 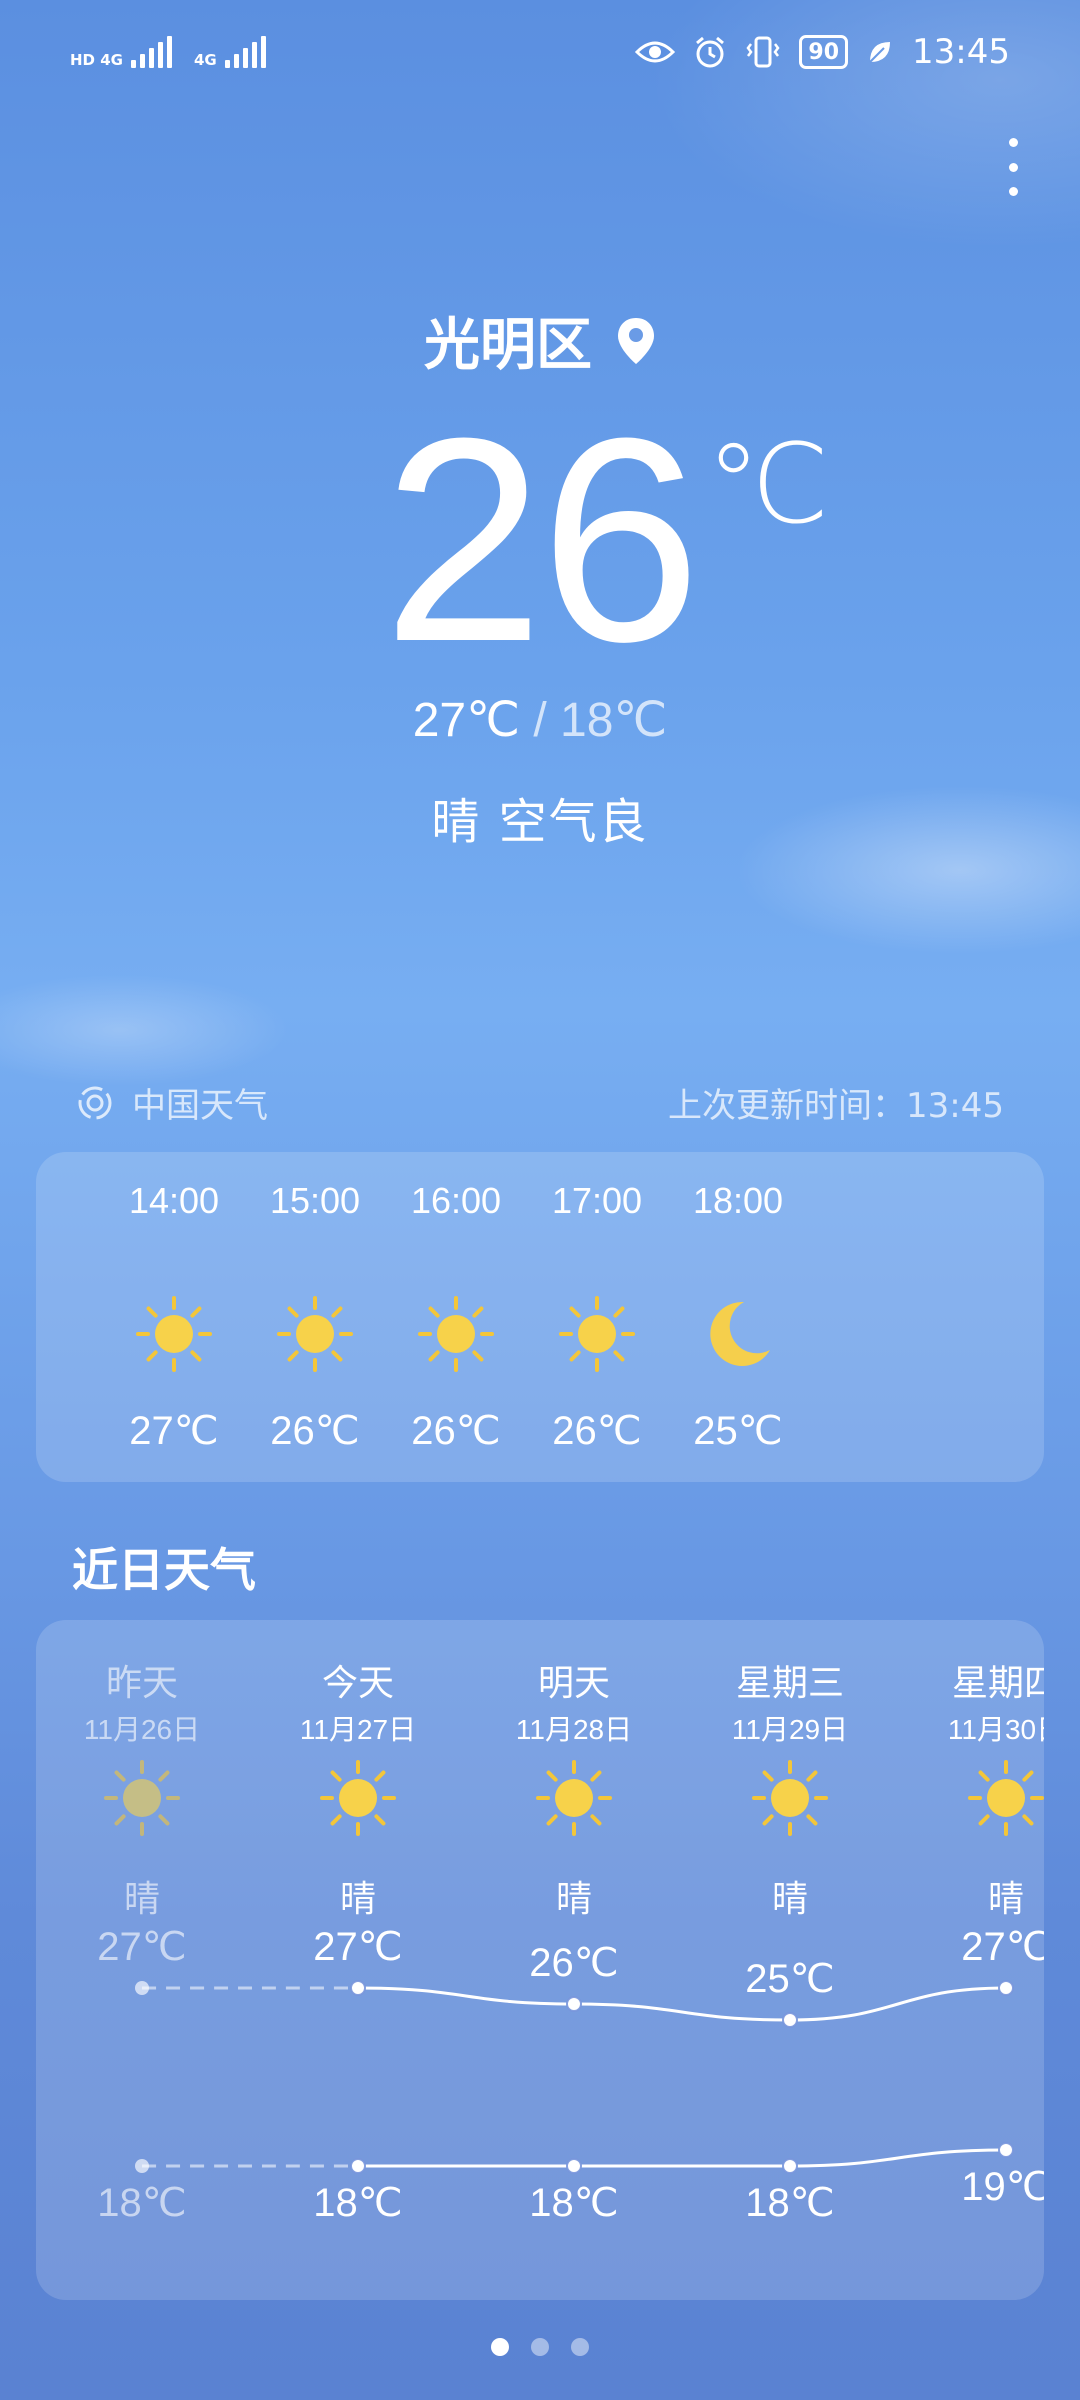 I want to click on daily-item: 昨天 11月26日晴 27℃ 18℃, so click(x=142, y=1960).